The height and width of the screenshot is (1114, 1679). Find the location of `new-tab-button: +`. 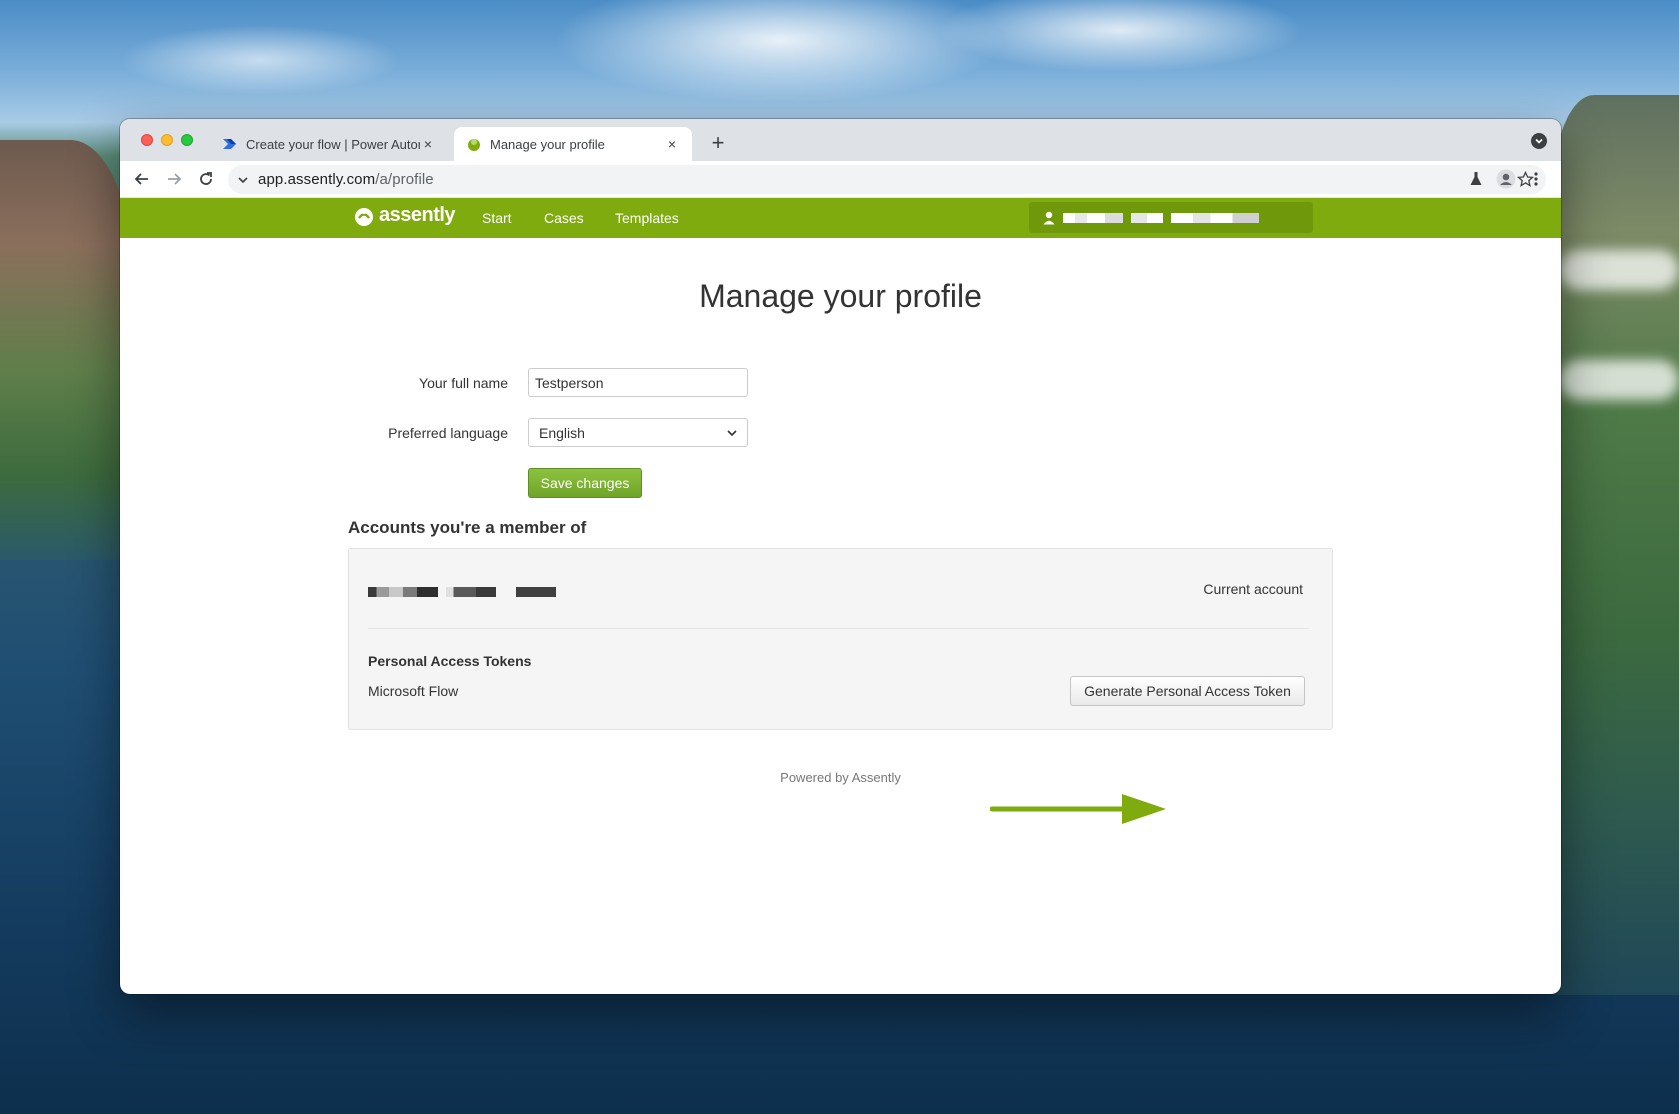

new-tab-button: + is located at coordinates (718, 143).